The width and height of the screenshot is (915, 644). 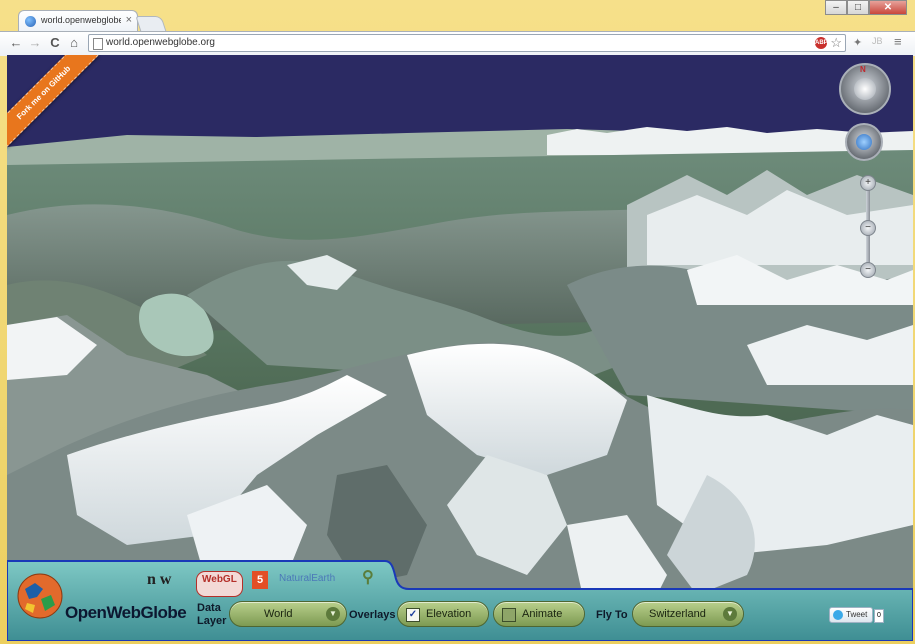 What do you see at coordinates (413, 615) in the screenshot?
I see `elevation-checkbox: ✓` at bounding box center [413, 615].